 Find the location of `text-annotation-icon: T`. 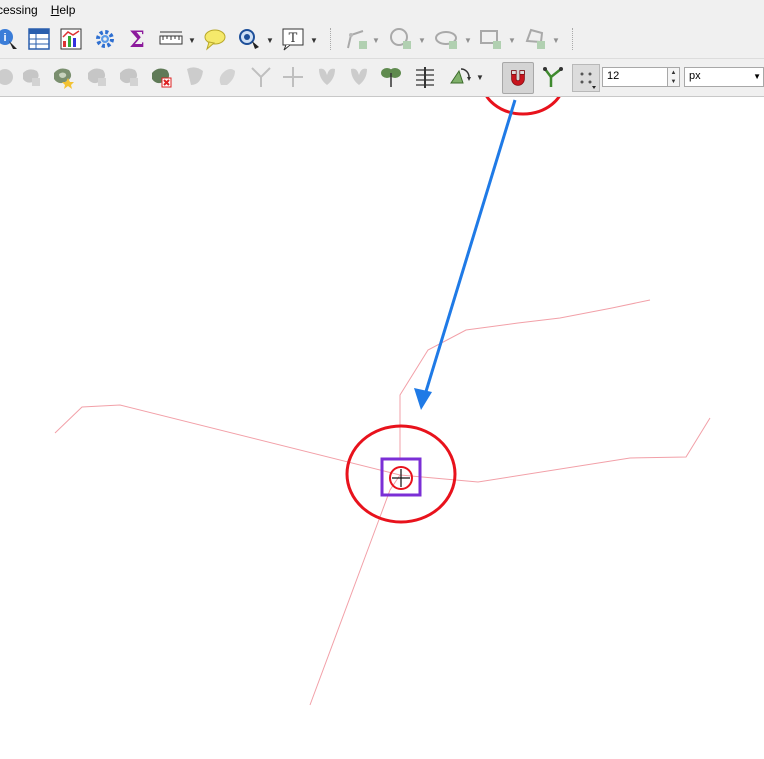

text-annotation-icon: T is located at coordinates (293, 39).